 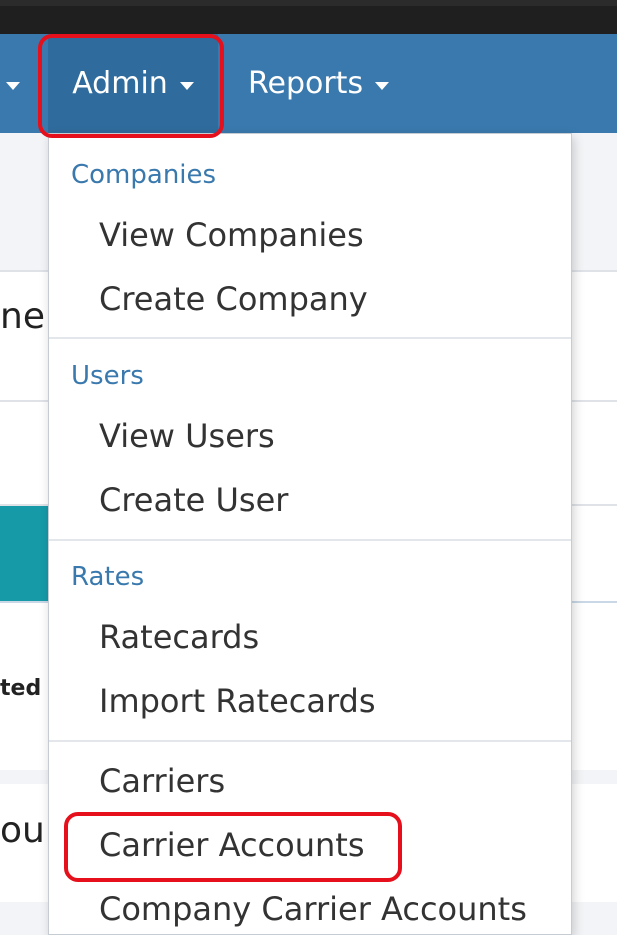 I want to click on menu-item-view-users: View Users, so click(x=187, y=436).